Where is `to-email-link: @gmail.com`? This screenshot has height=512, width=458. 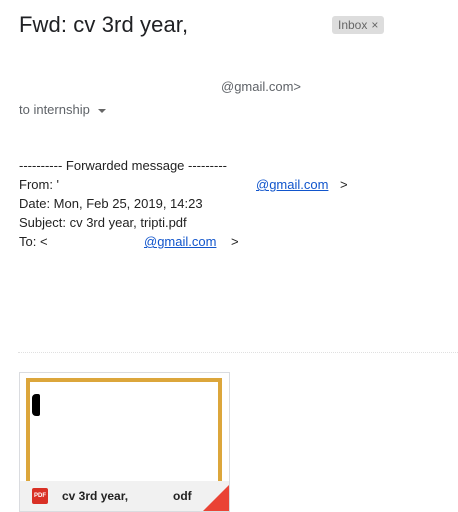 to-email-link: @gmail.com is located at coordinates (180, 241).